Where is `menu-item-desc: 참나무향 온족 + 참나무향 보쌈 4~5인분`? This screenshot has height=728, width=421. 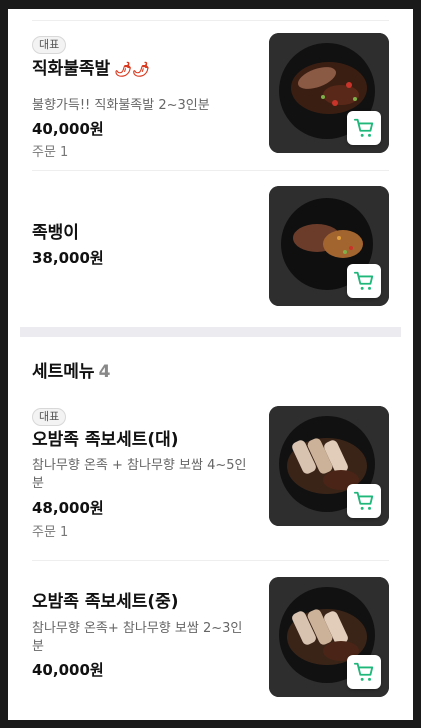 menu-item-desc: 참나무향 온족 + 참나무향 보쌈 4~5인분 is located at coordinates (139, 474).